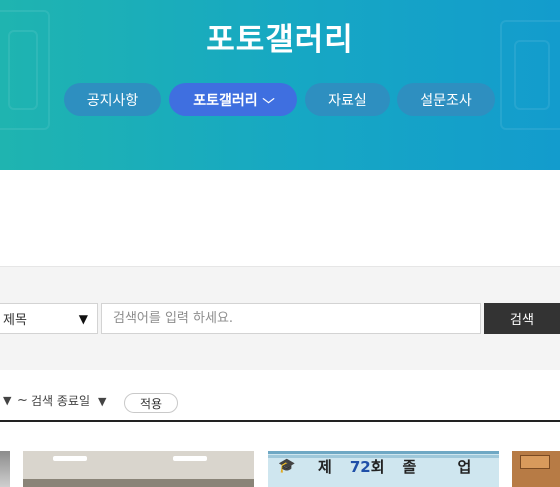  What do you see at coordinates (268, 99) in the screenshot?
I see `chevron-down-icon: ⌵` at bounding box center [268, 99].